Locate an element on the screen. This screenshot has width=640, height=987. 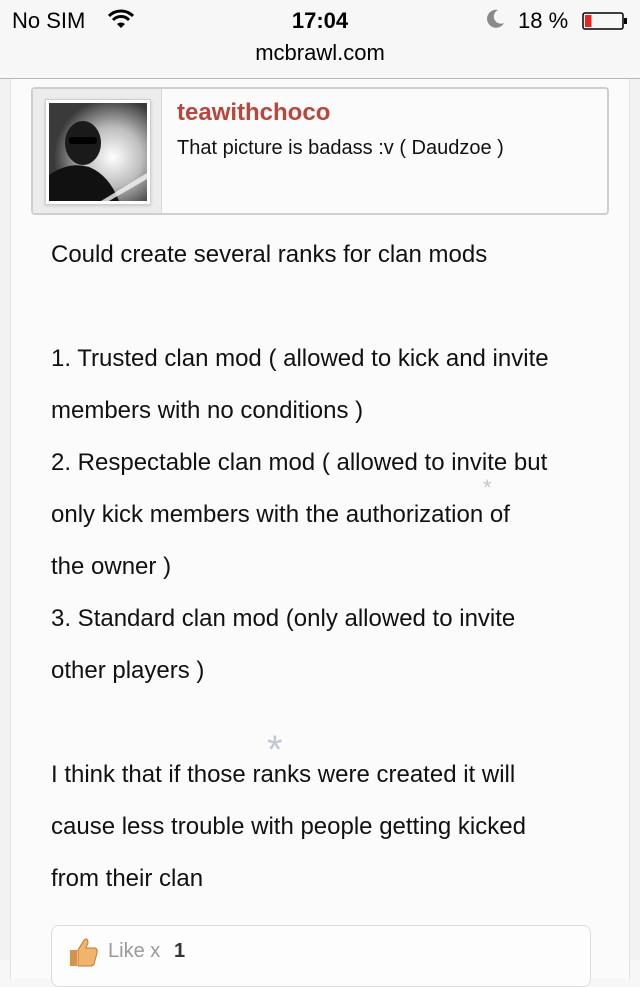
status-bar: No SIM 17:04 18 % is located at coordinates (320, 20).